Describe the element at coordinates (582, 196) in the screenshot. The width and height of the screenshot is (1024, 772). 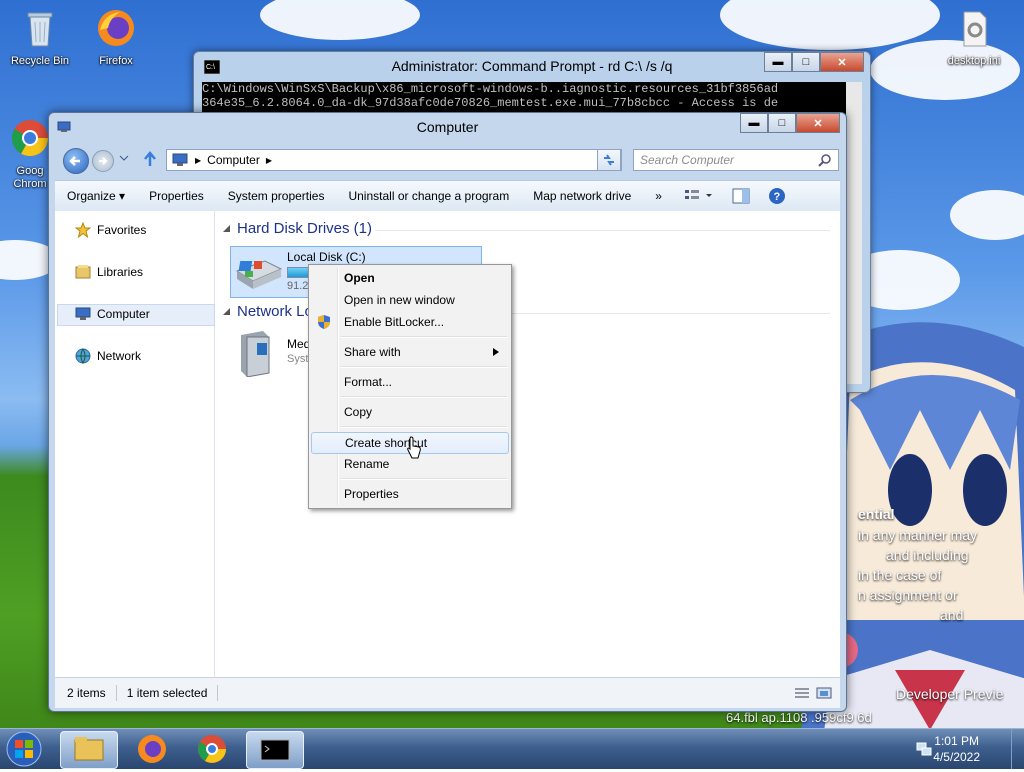
I see `map-network-drive-button: Map network drive` at that location.